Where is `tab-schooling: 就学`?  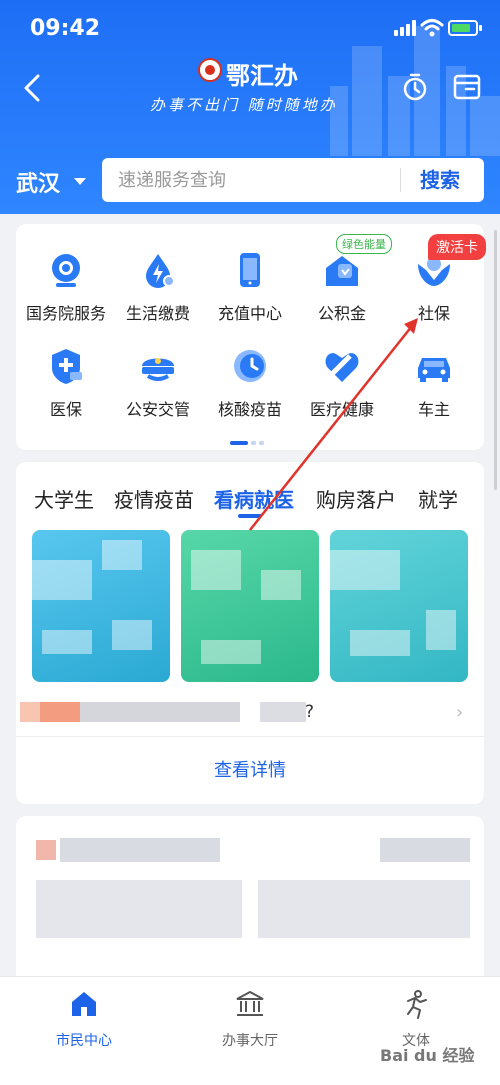
tab-schooling: 就学 is located at coordinates (438, 498).